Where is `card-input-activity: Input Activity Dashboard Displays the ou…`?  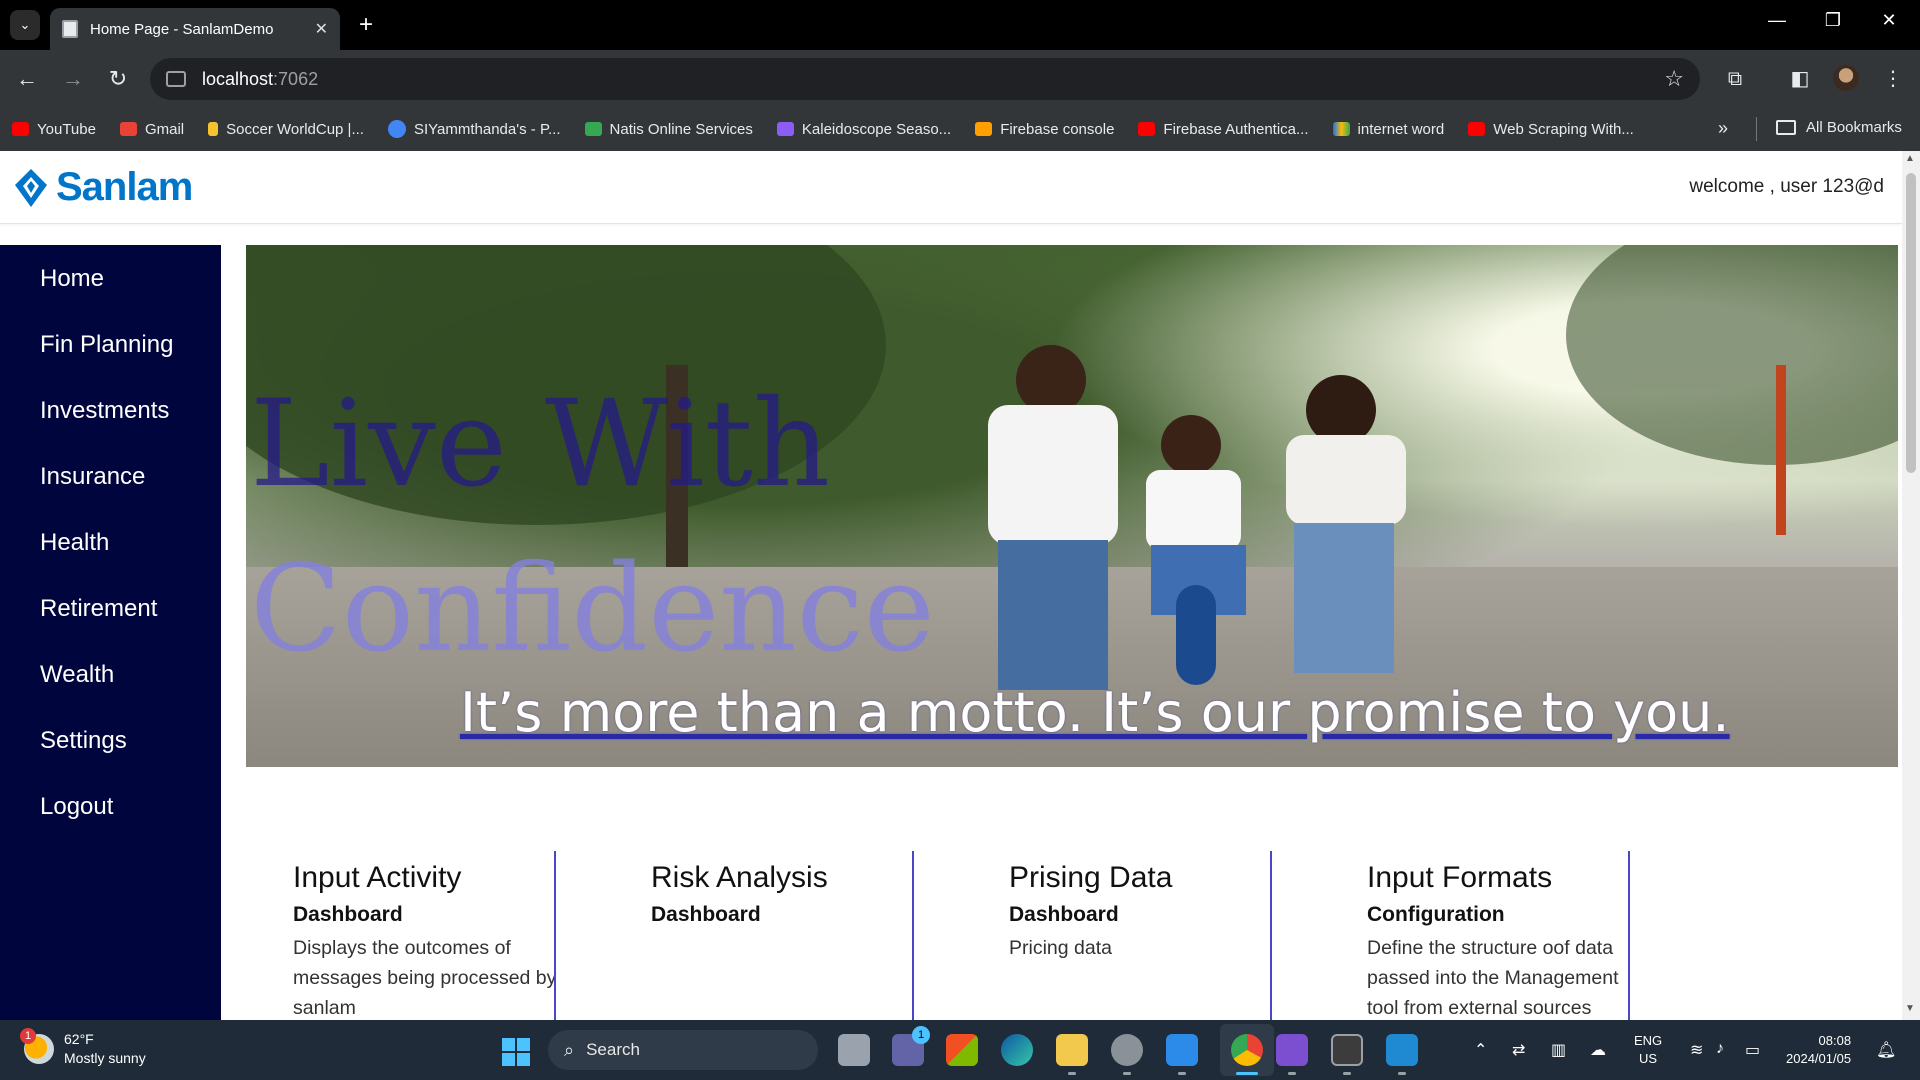
card-input-activity: Input Activity Dashboard Displays the ou… is located at coordinates (401, 935).